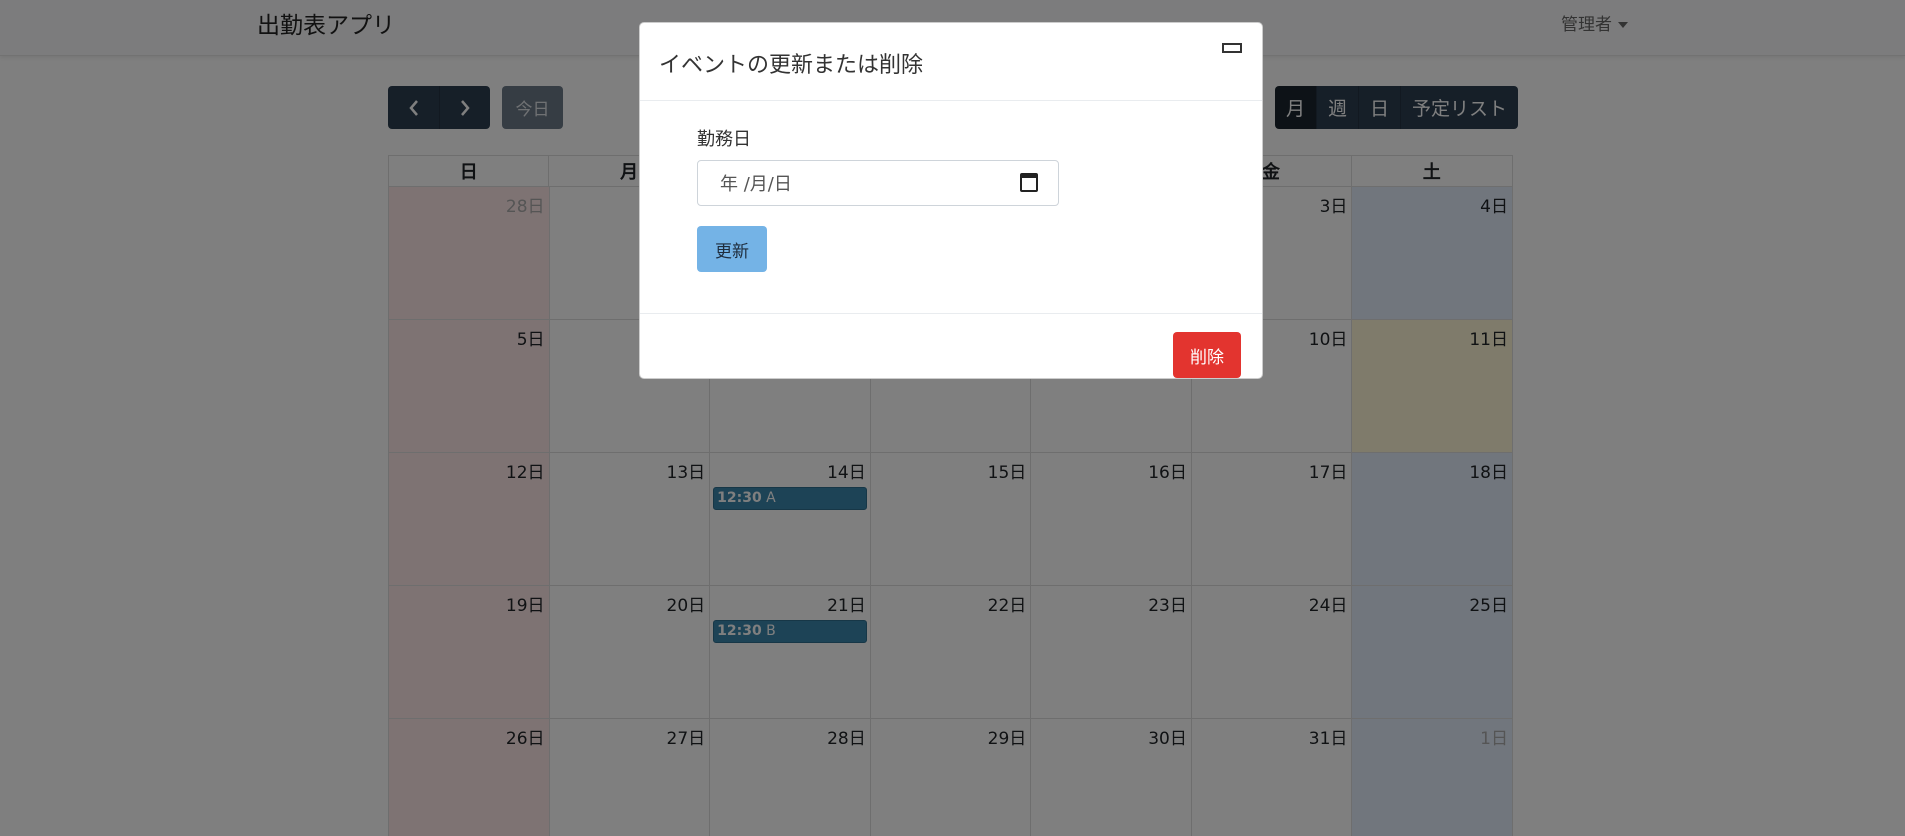 The width and height of the screenshot is (1905, 836). I want to click on modal-title: イベントの更新または削除, so click(791, 65).